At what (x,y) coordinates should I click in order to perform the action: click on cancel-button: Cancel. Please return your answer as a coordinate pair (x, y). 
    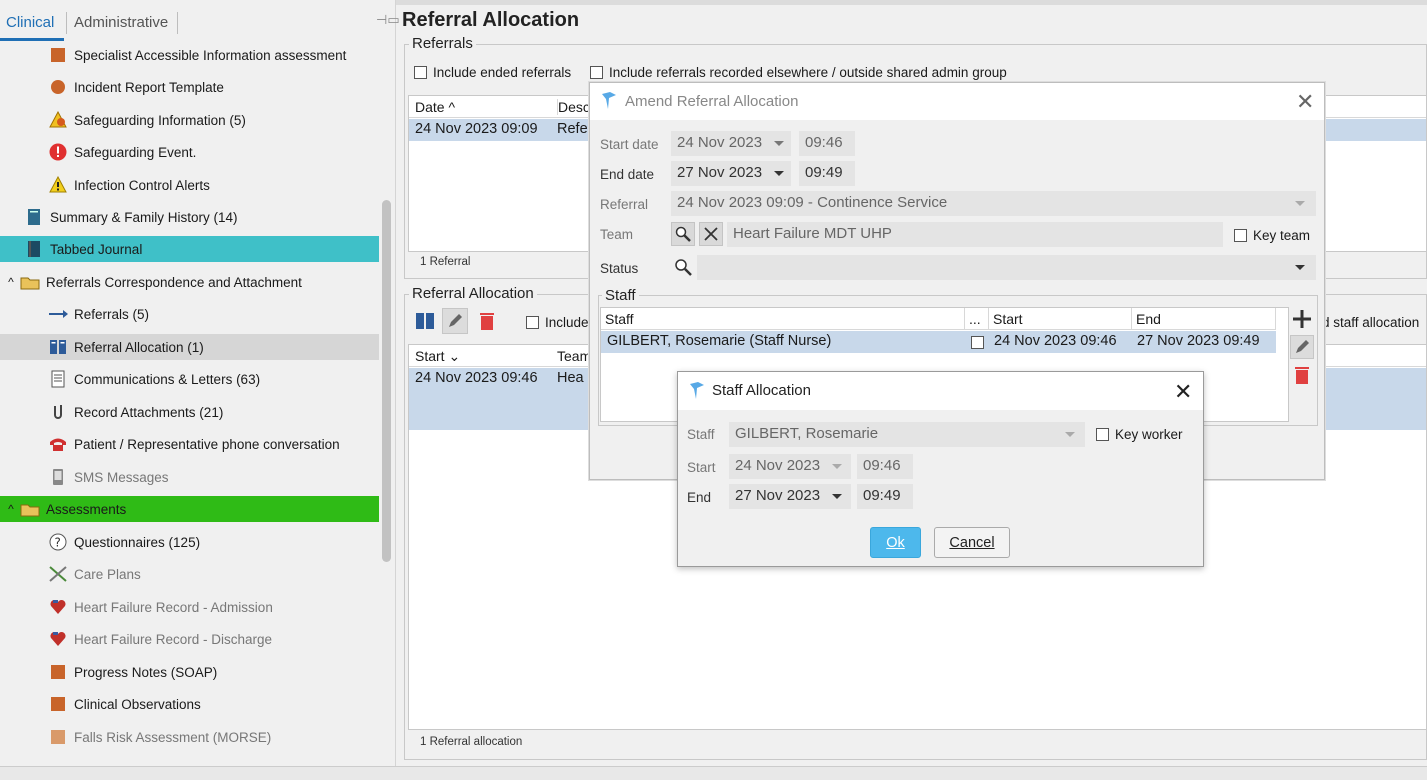
    Looking at the image, I should click on (972, 542).